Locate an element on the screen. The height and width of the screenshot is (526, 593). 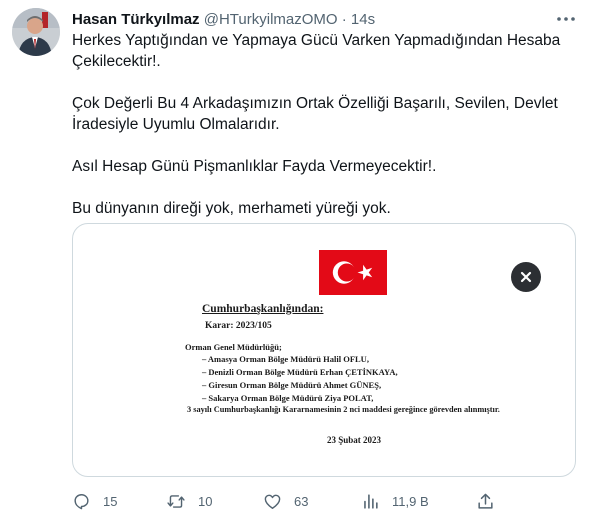
tweet-timestamp: 14s is located at coordinates (363, 19).